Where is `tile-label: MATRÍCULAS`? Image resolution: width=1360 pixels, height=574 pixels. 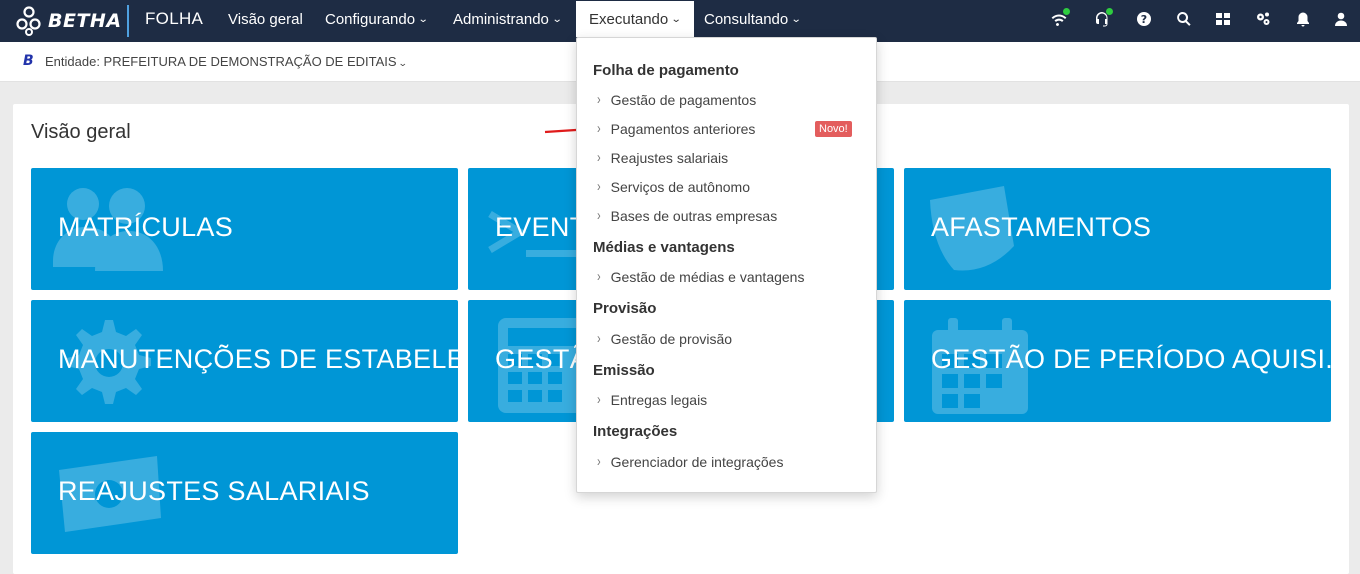 tile-label: MATRÍCULAS is located at coordinates (146, 227).